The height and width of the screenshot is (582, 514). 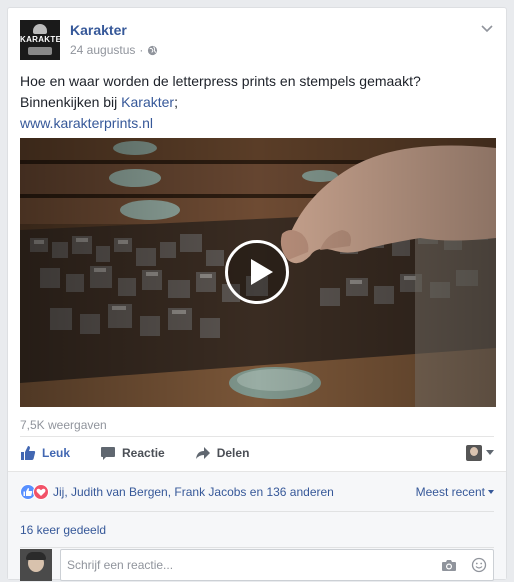 I want to click on user-avatar-small, so click(x=474, y=452).